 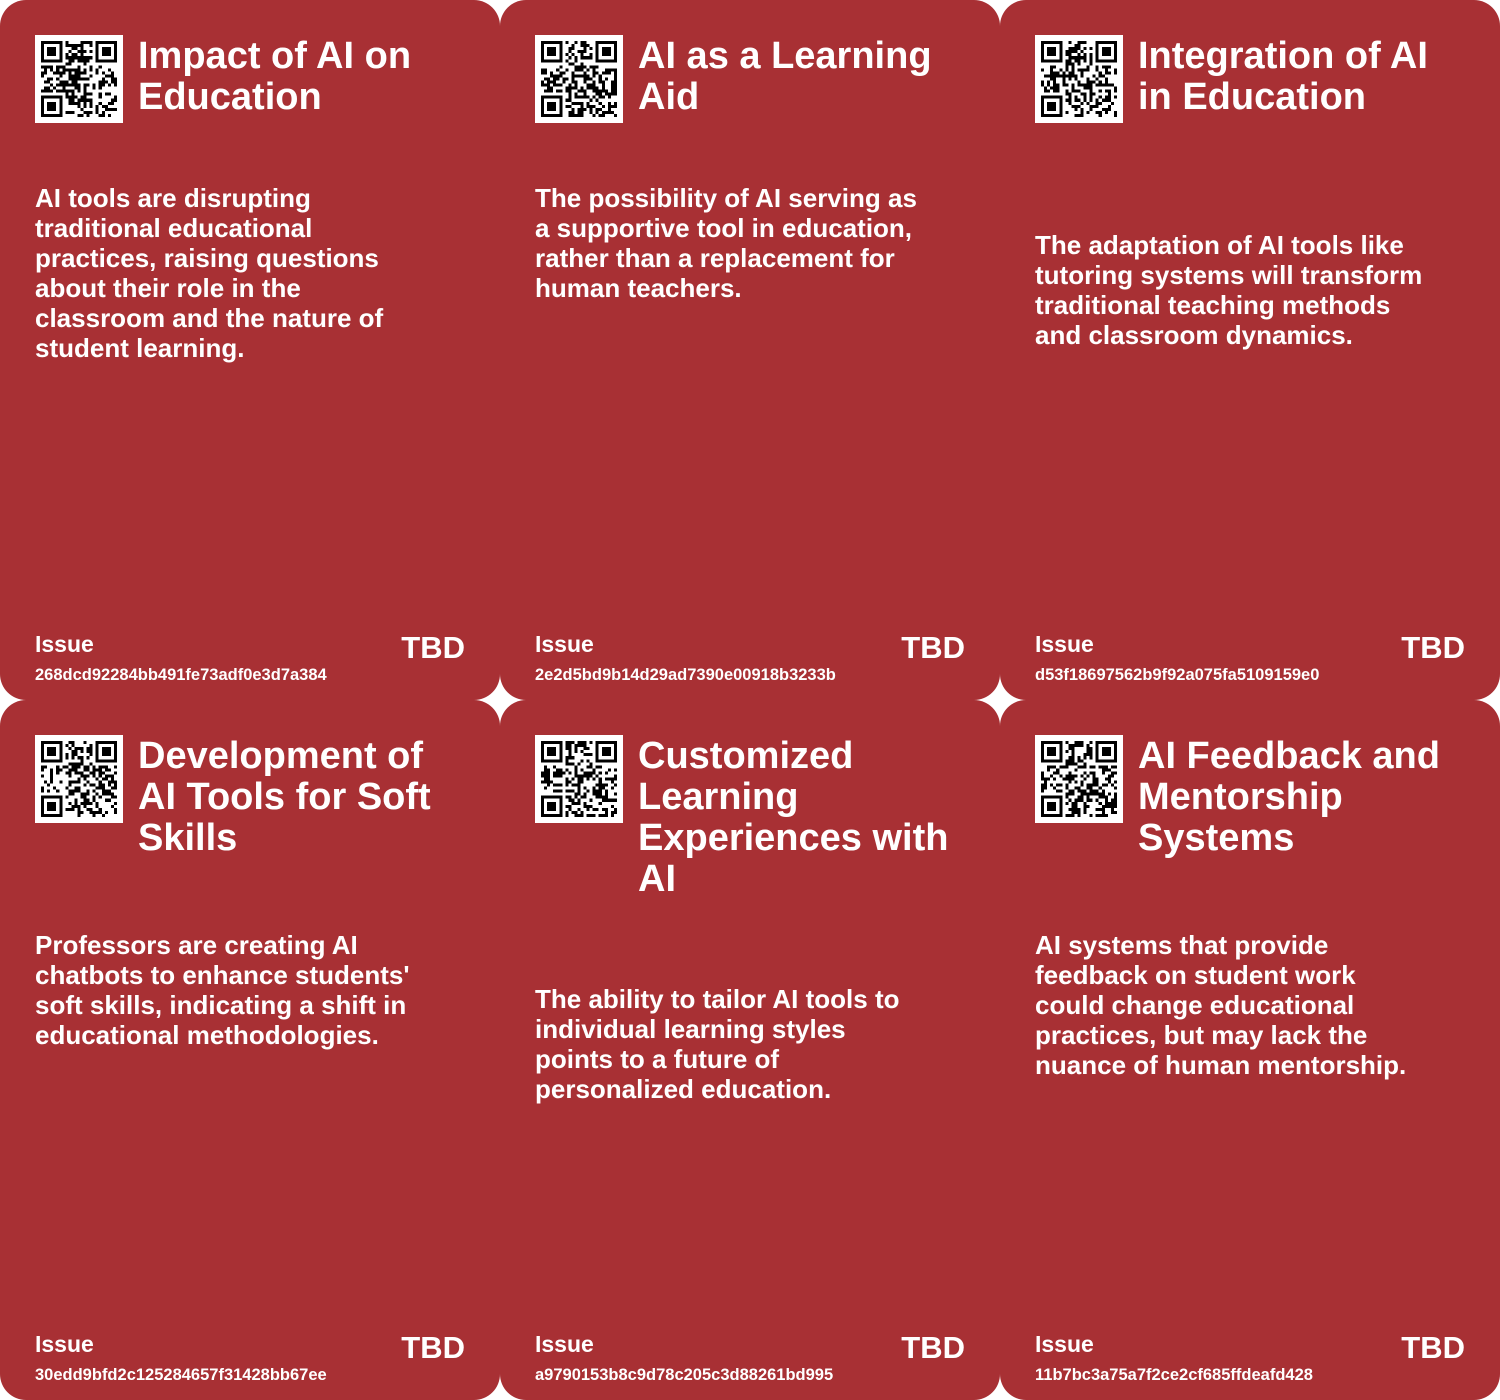 I want to click on issue-id: 2e2d5bd9b14d29ad7390e00918b3233b, so click(x=685, y=675).